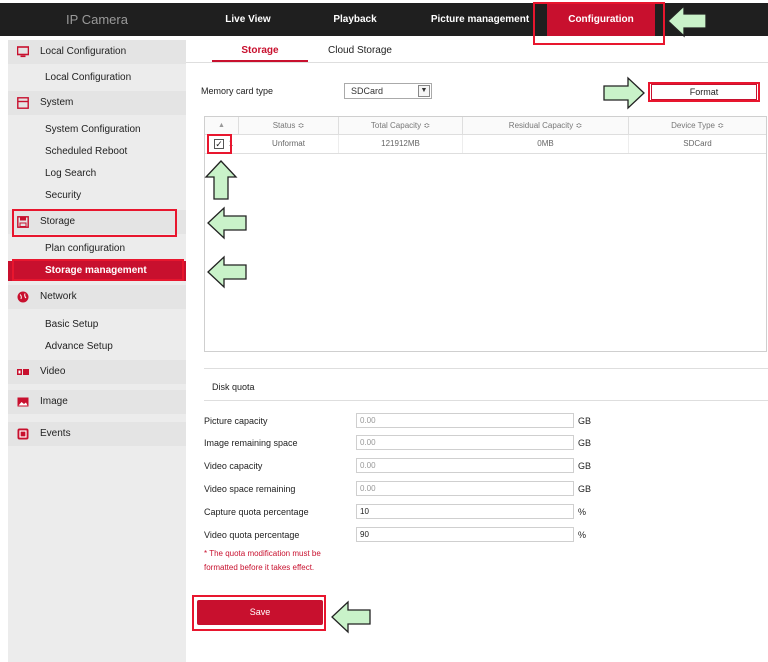 The width and height of the screenshot is (768, 662). What do you see at coordinates (97, 19) in the screenshot?
I see `brand-title: IP Camera` at bounding box center [97, 19].